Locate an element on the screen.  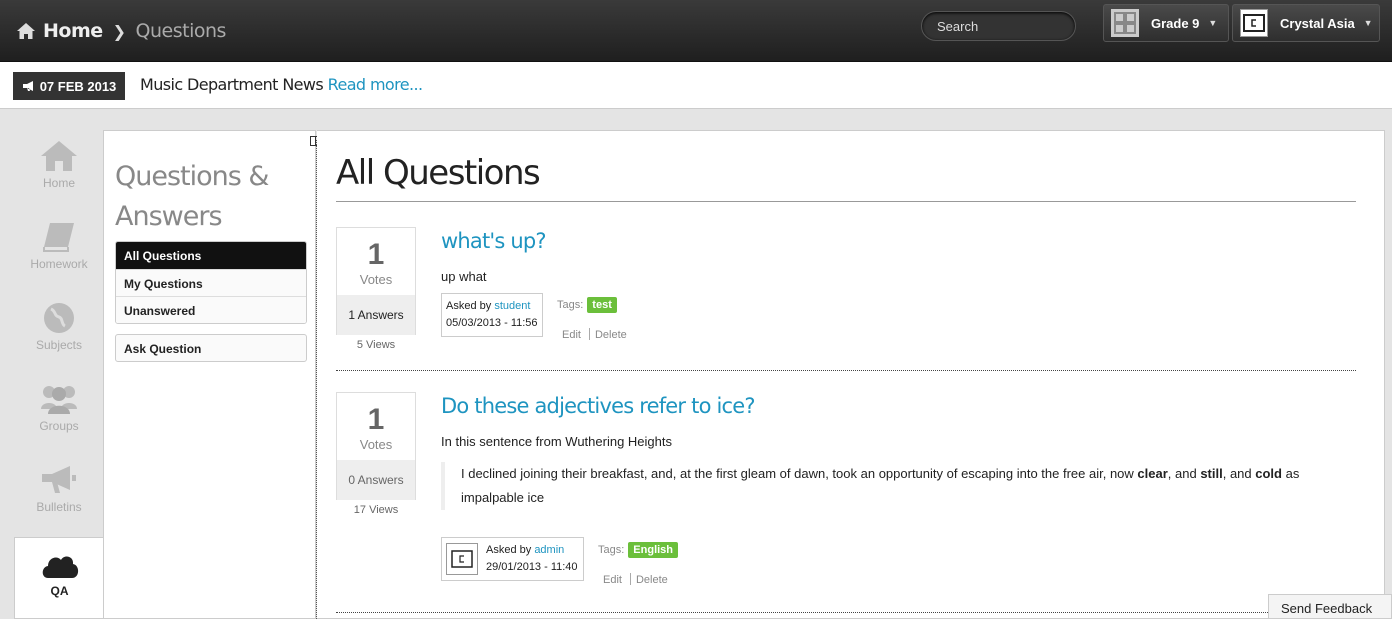
question-date: 29/01/2013 - 11:40 is located at coordinates (532, 567).